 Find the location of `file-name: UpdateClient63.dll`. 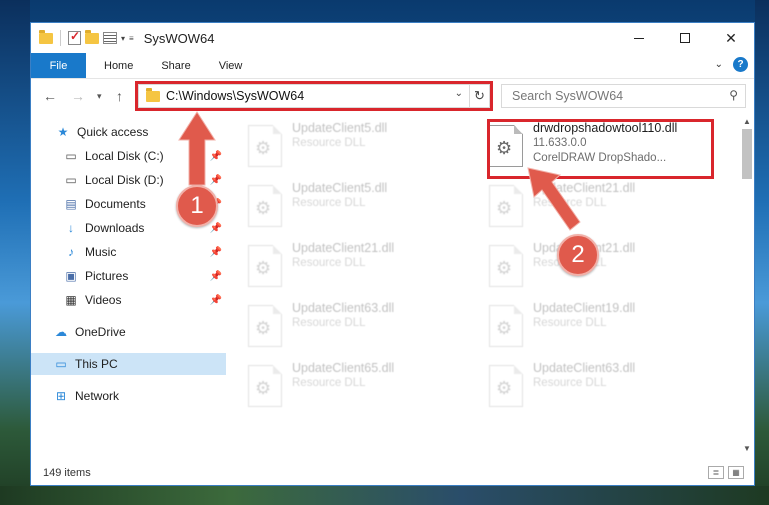

file-name: UpdateClient63.dll is located at coordinates (584, 368).